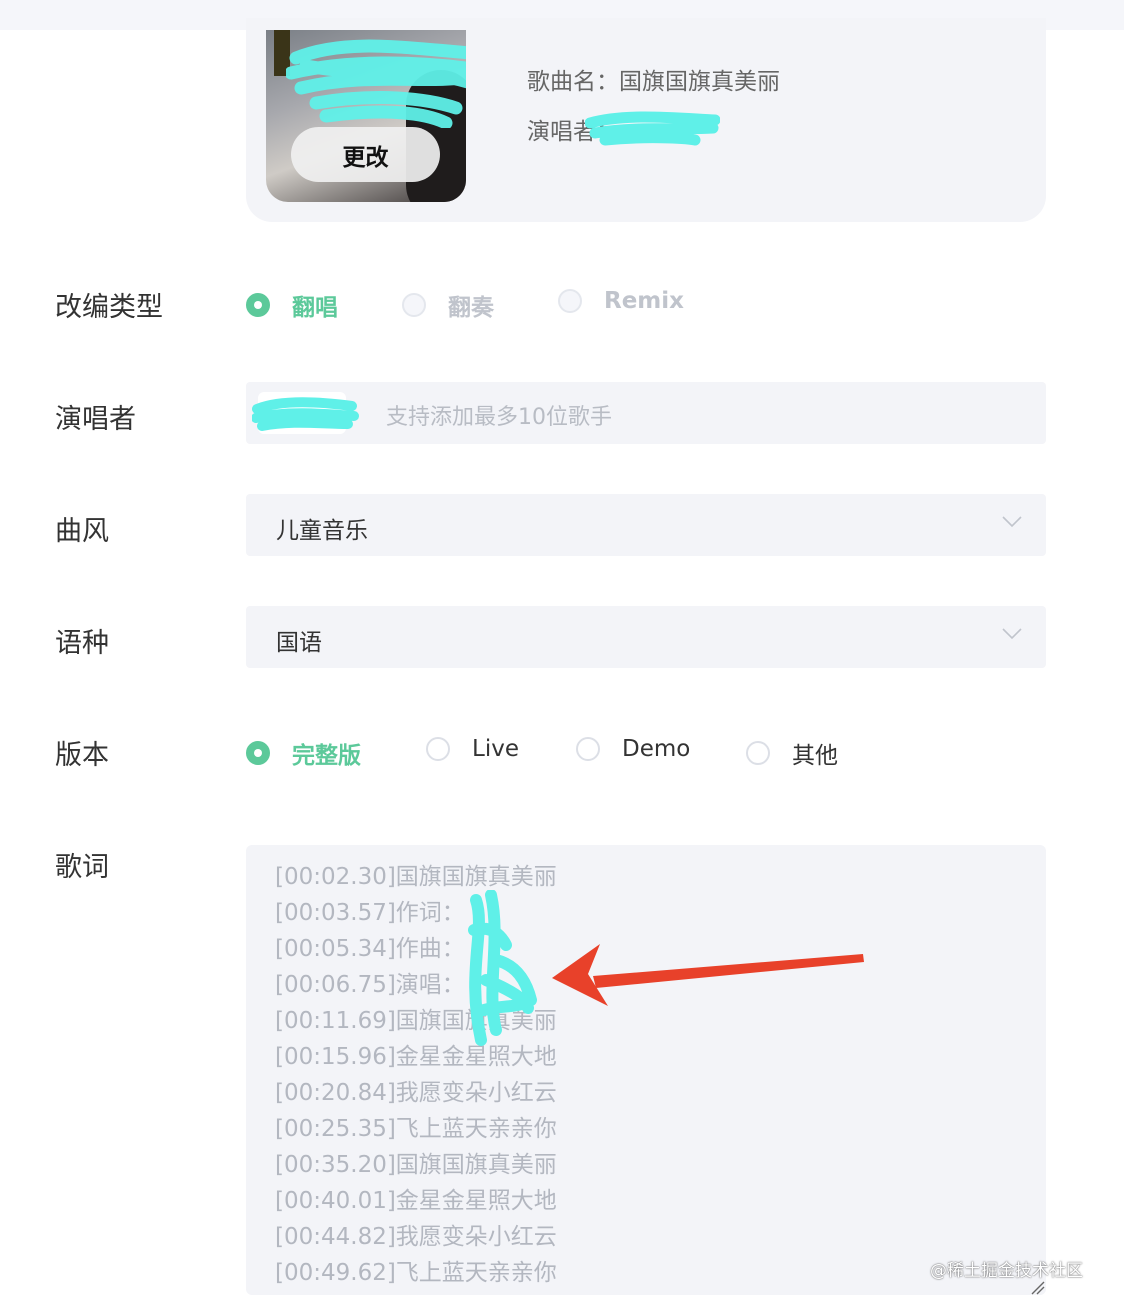 The width and height of the screenshot is (1124, 1310). What do you see at coordinates (370, 913) in the screenshot?
I see `lyric-line: [00:03.57]作词：` at bounding box center [370, 913].